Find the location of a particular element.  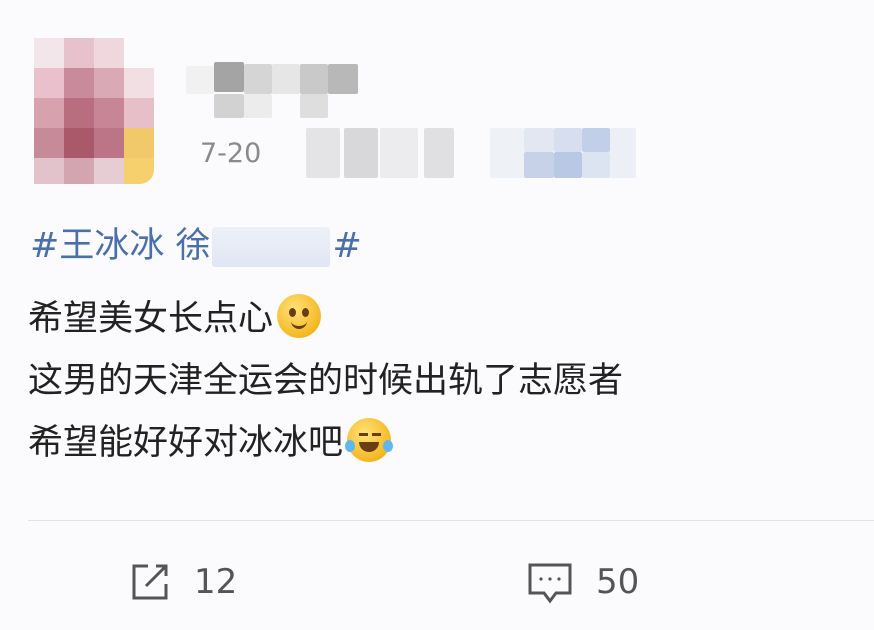

laughing-tears-icon is located at coordinates (369, 440).